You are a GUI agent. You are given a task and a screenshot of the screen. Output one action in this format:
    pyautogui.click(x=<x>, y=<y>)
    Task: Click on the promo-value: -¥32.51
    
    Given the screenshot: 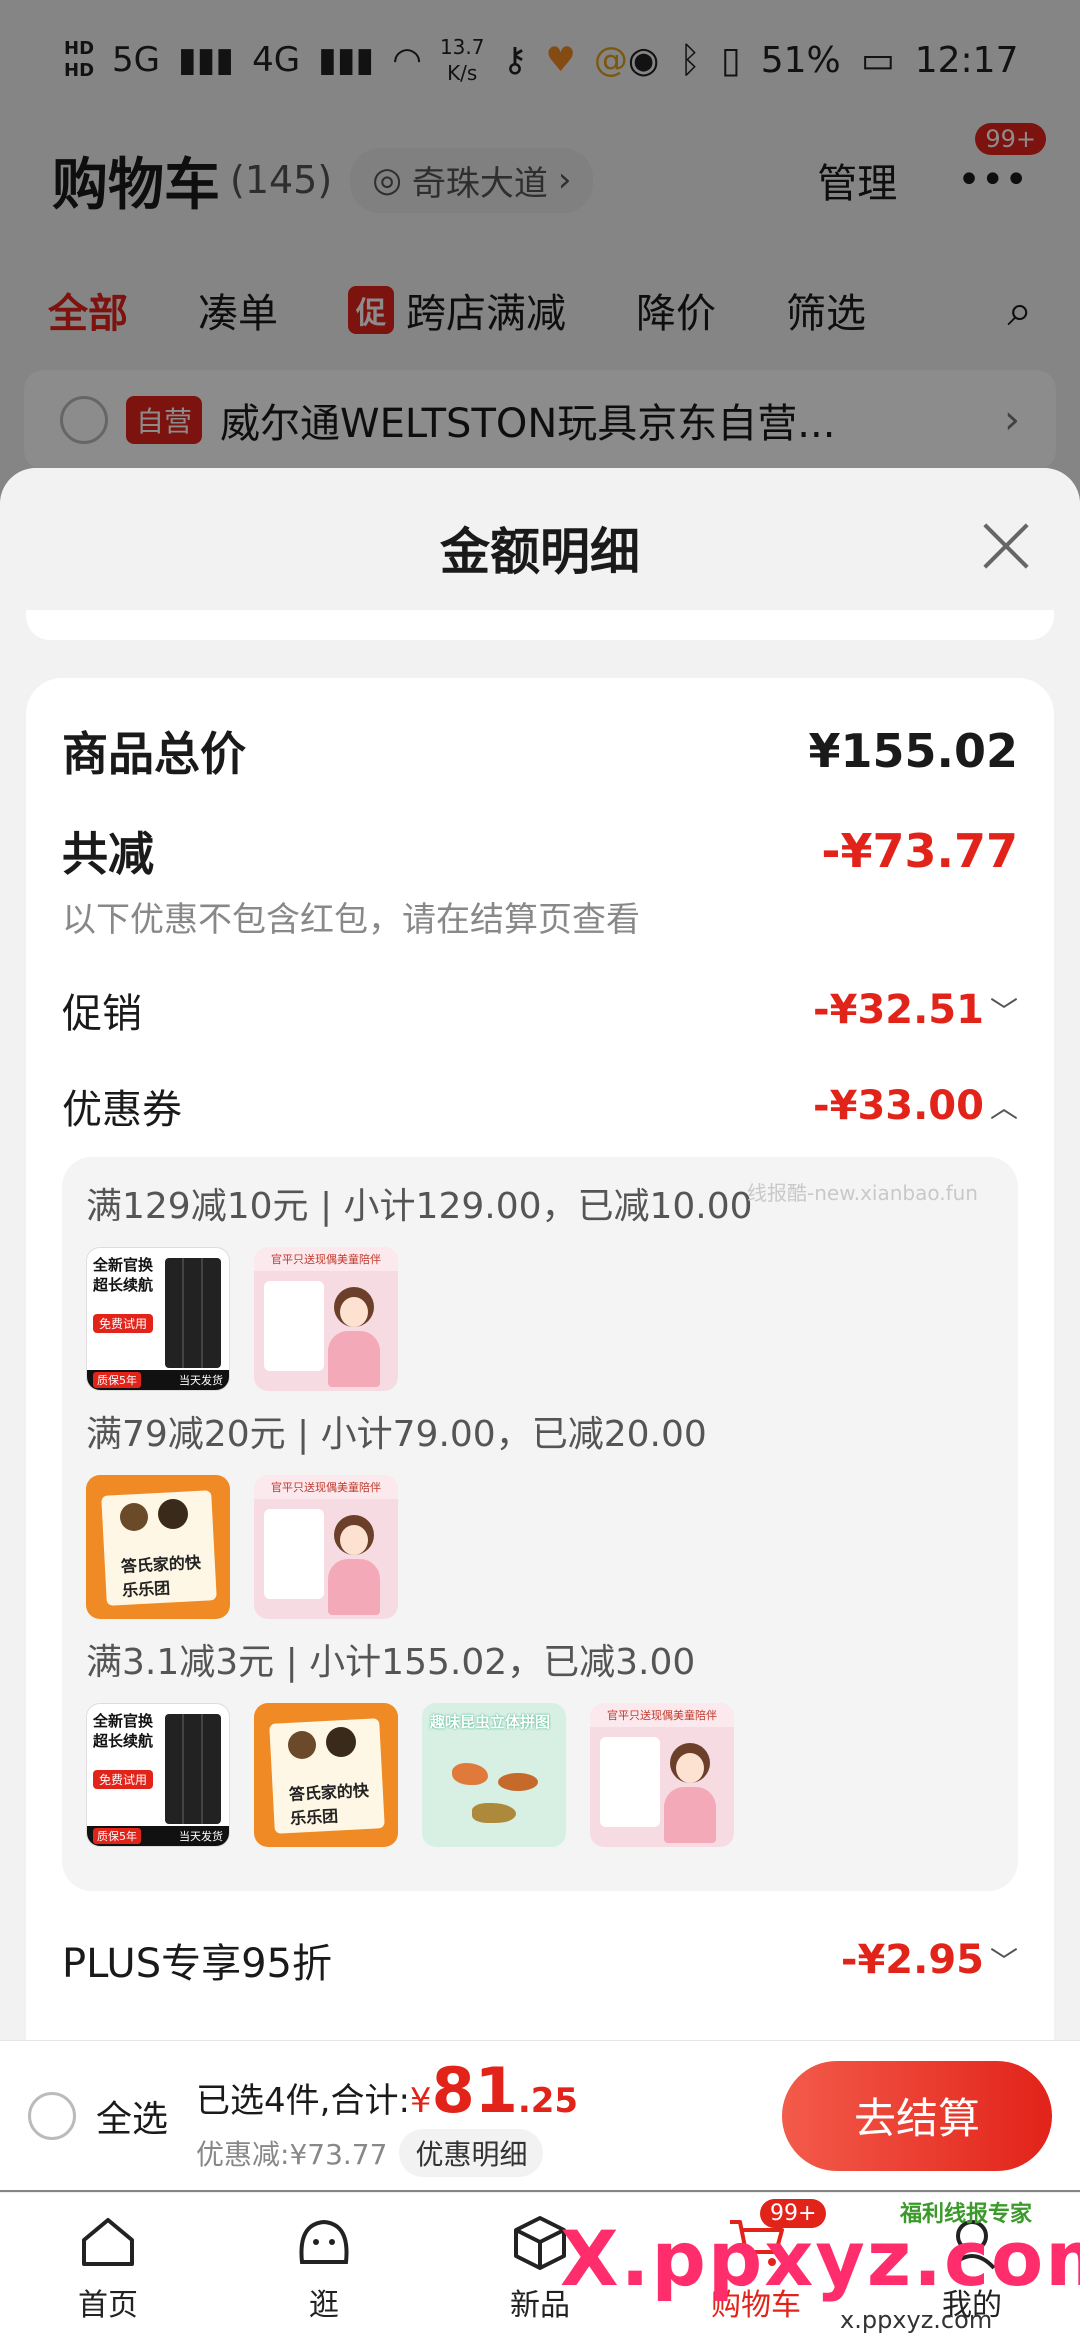 What is the action you would take?
    pyautogui.click(x=898, y=1010)
    